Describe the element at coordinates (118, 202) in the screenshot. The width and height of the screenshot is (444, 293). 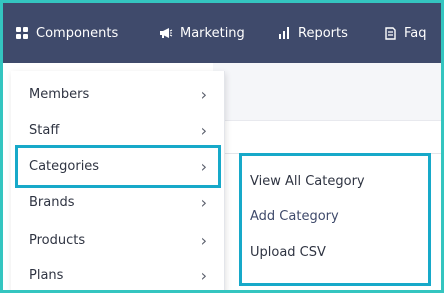
I see `menu-item-brands: Brands ›` at that location.